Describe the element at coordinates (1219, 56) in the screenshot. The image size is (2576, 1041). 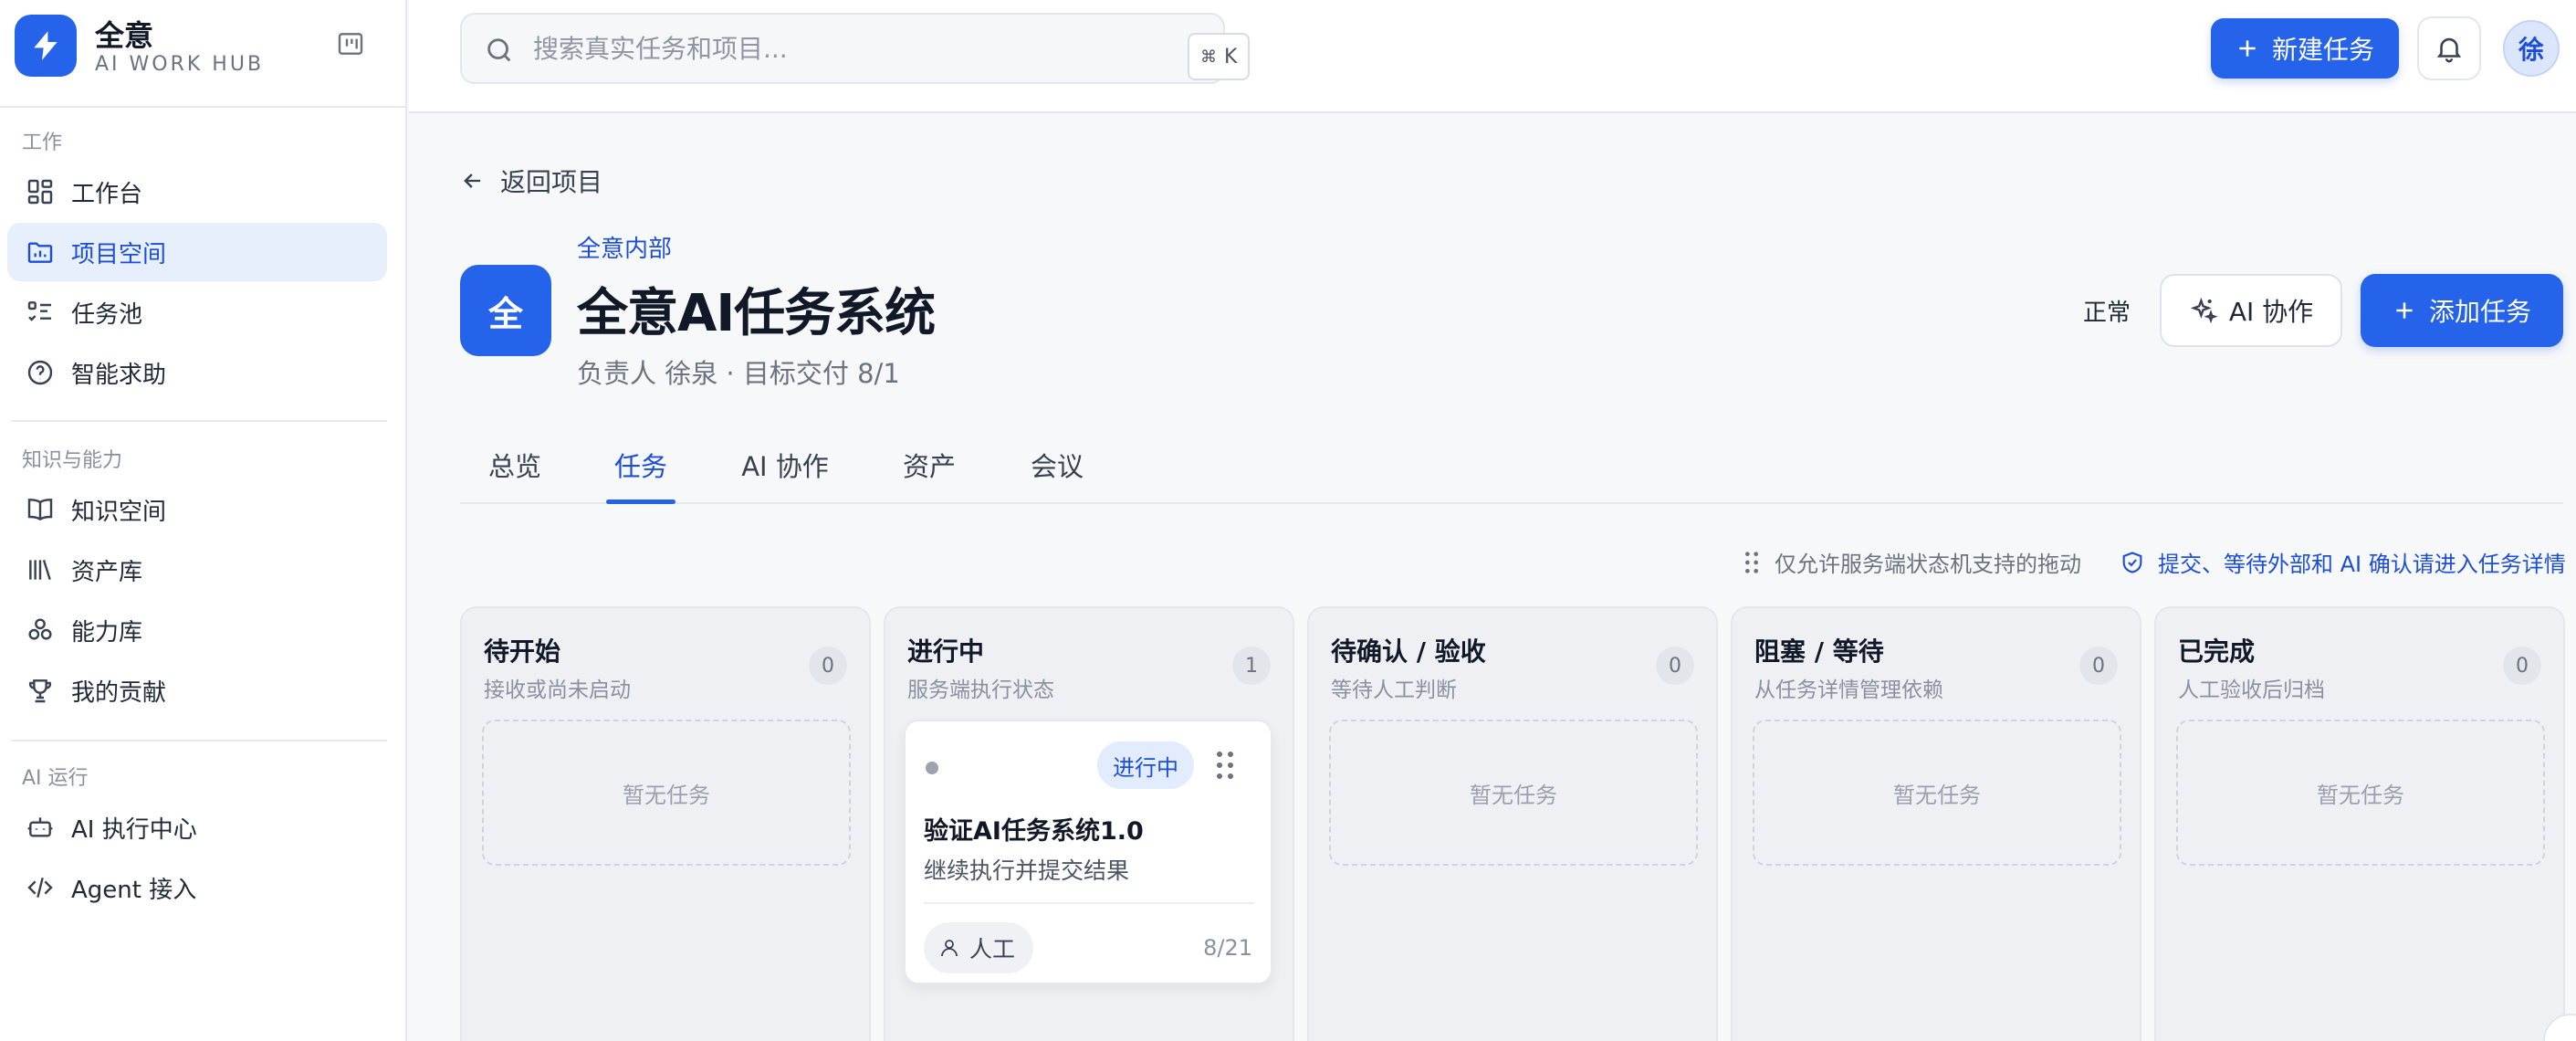
I see `search-shortcut: ⌘ K` at that location.